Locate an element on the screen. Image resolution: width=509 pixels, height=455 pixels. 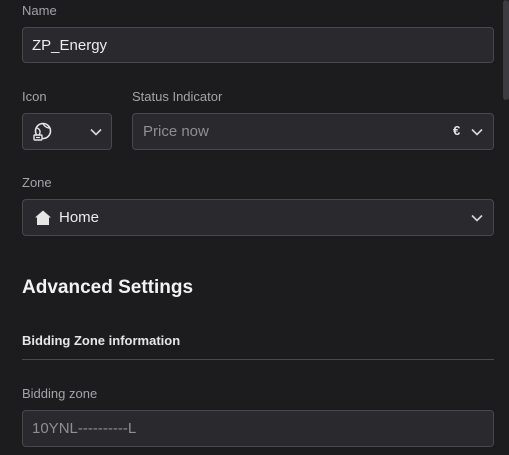
euro-icon: € is located at coordinates (457, 130).